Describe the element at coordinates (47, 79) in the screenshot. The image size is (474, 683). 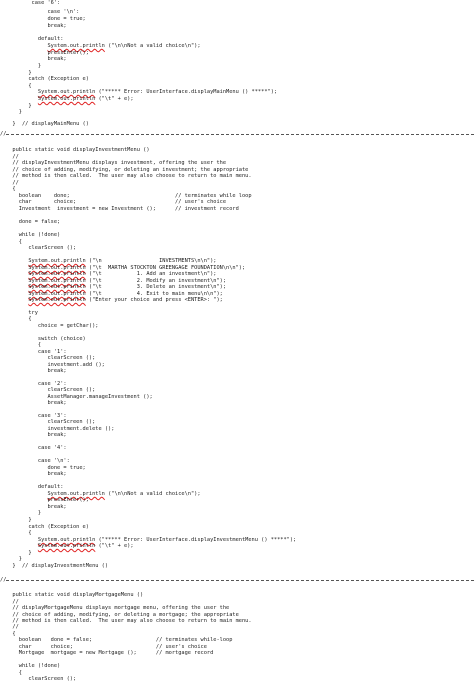
I see `code-line: catch (Exception e)` at that location.